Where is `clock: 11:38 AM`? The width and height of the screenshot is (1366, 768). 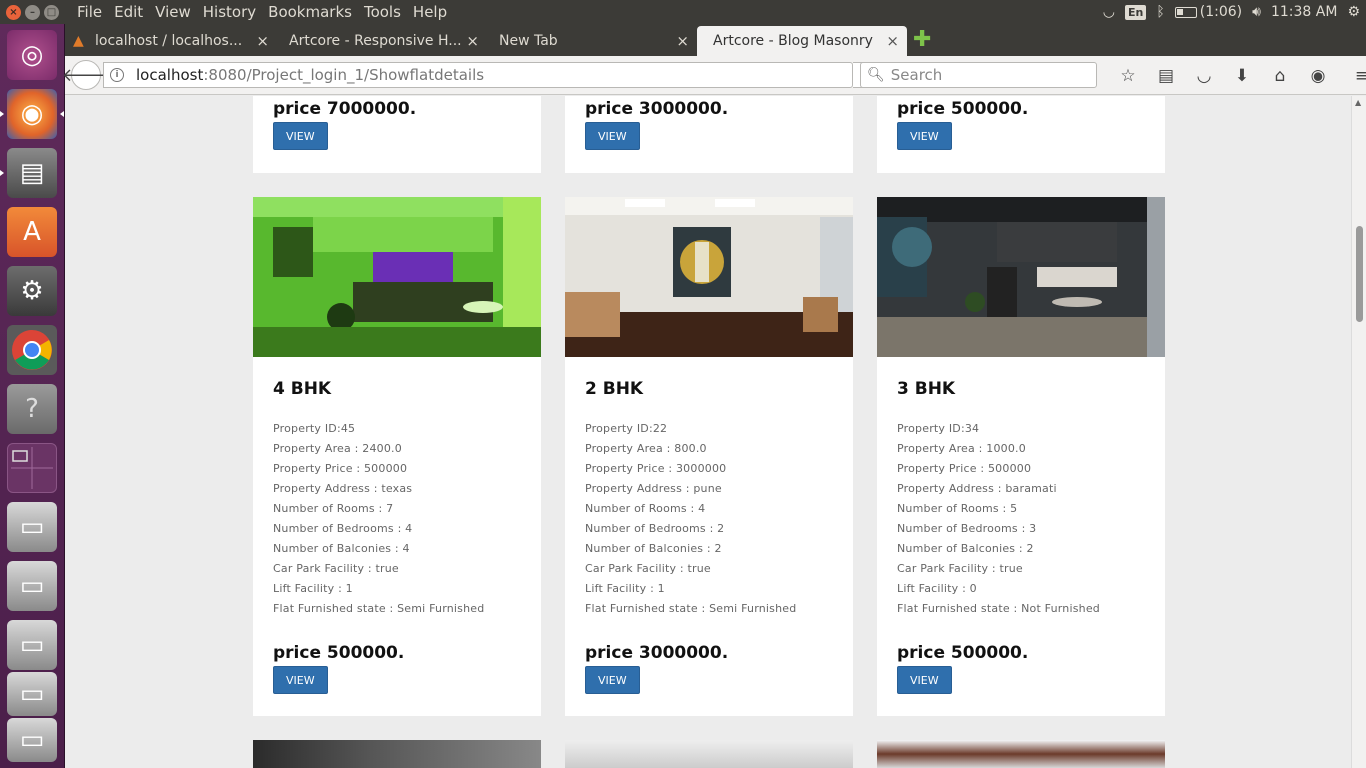
clock: 11:38 AM is located at coordinates (1304, 12).